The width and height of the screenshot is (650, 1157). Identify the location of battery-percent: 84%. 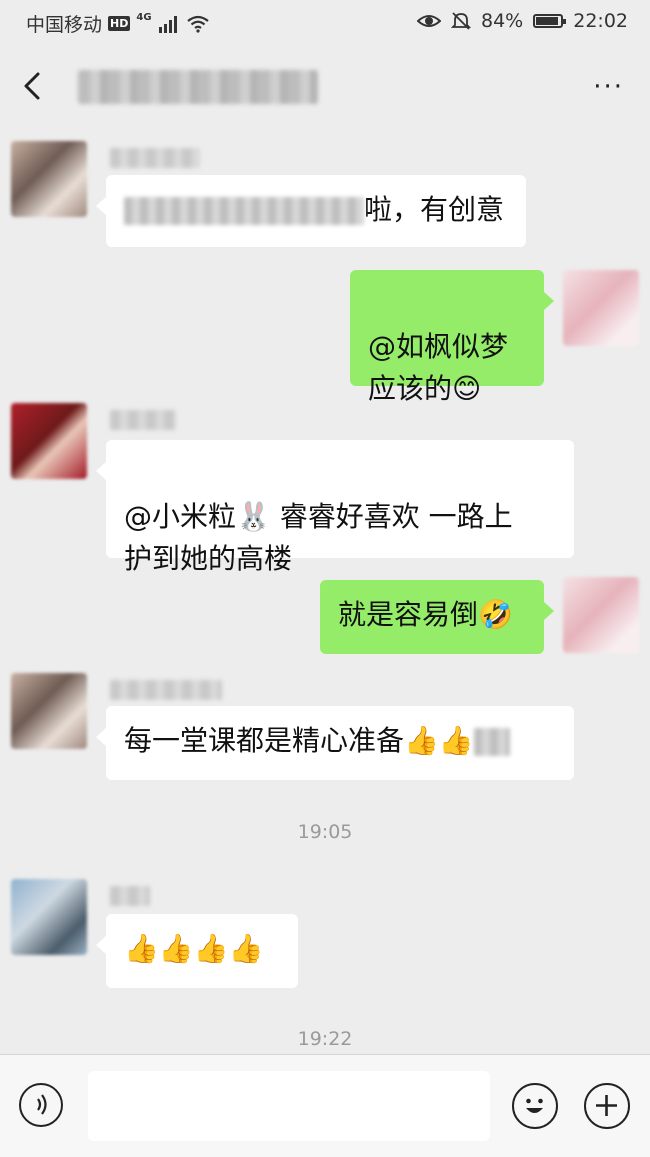
(502, 21).